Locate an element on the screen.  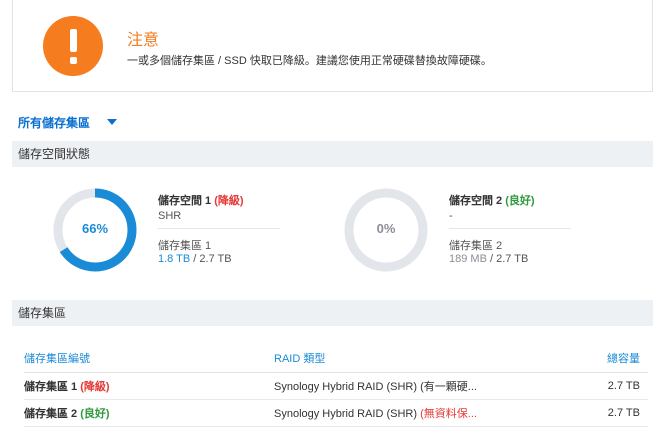
column-header-capacity: 總容量 is located at coordinates (596, 358).